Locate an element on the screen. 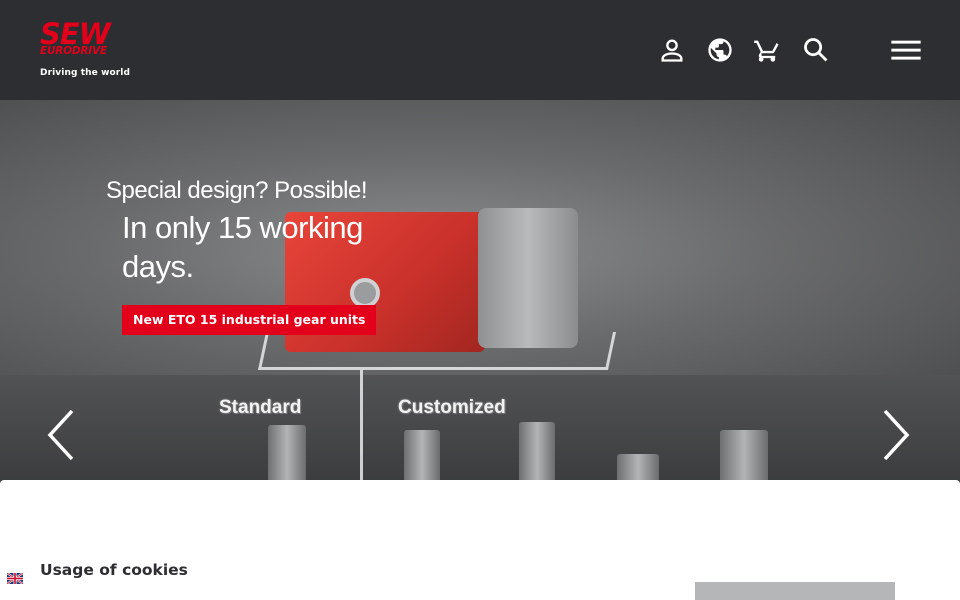 This screenshot has width=960, height=600. logo-tagline: Driving the world is located at coordinates (85, 73).